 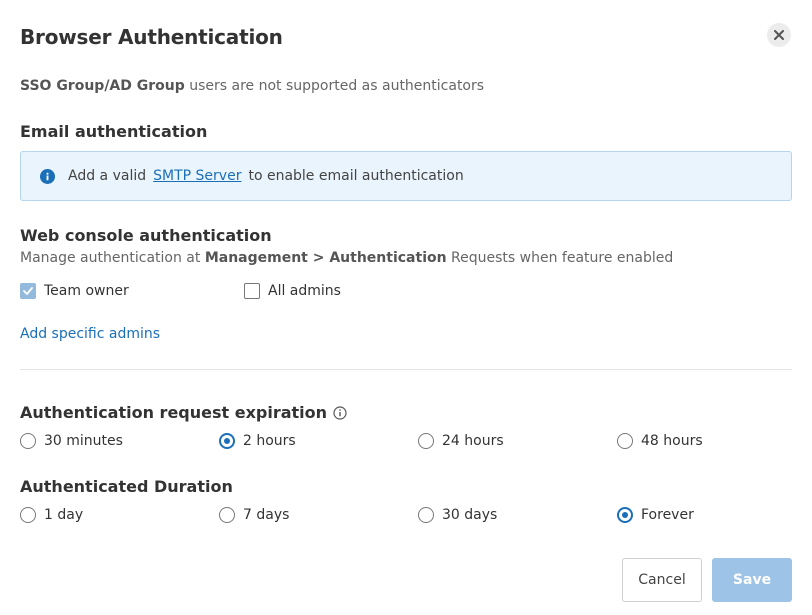 What do you see at coordinates (470, 515) in the screenshot?
I see `radio-label: 30 days` at bounding box center [470, 515].